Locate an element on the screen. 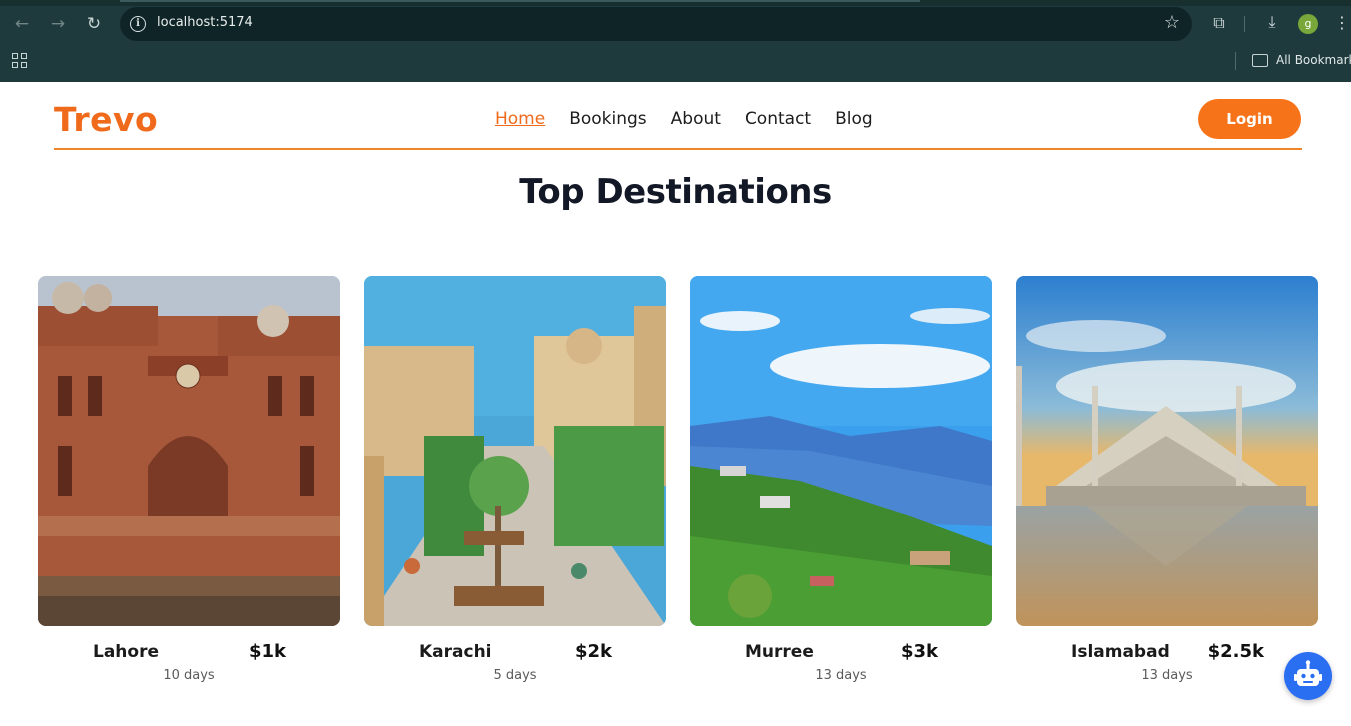 This screenshot has height=726, width=1351. destination-meta: Islamabad $2.5k 13 days is located at coordinates (1167, 654).